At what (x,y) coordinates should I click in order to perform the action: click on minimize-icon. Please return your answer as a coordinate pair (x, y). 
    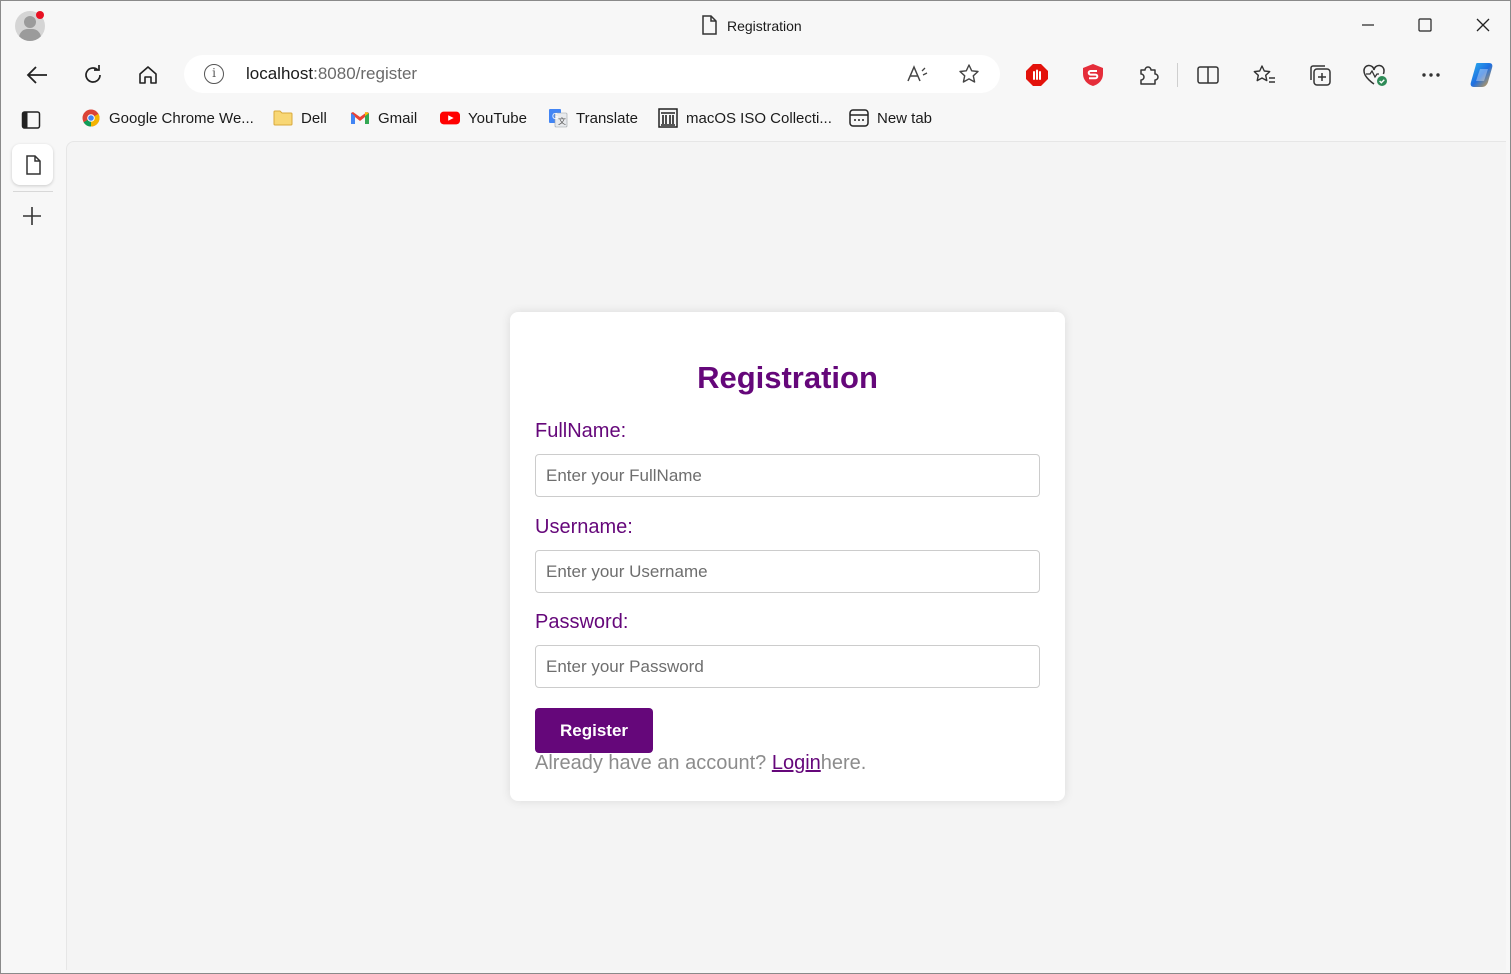
    Looking at the image, I should click on (1368, 25).